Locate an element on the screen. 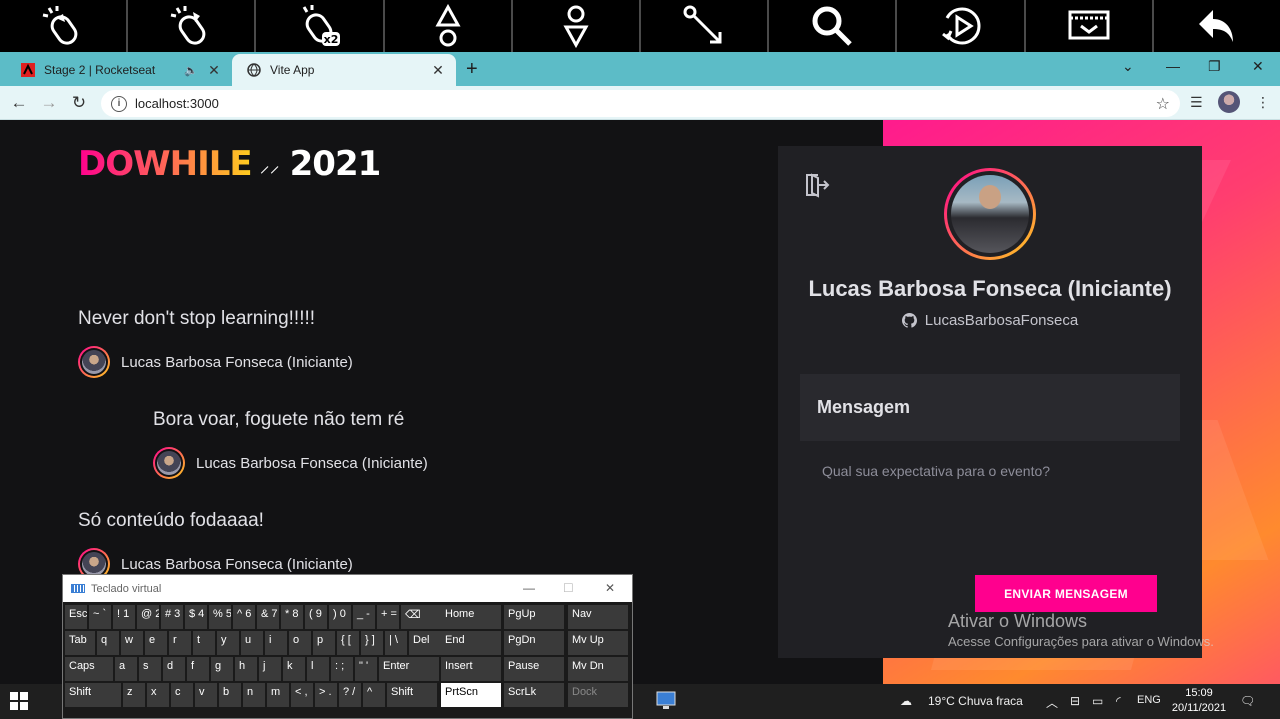 The image size is (1280, 719). scroll-up-button is located at coordinates (446, 26).